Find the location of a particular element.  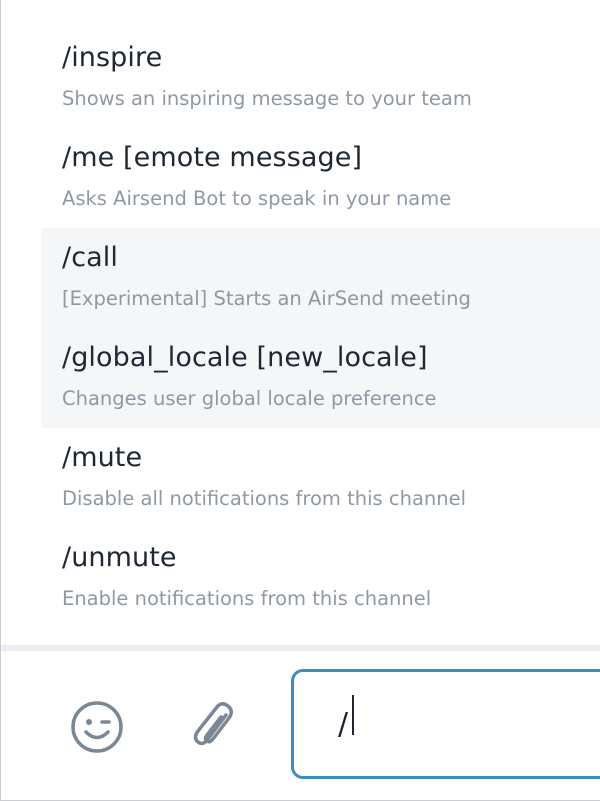

smiley-face-icon is located at coordinates (97, 727).